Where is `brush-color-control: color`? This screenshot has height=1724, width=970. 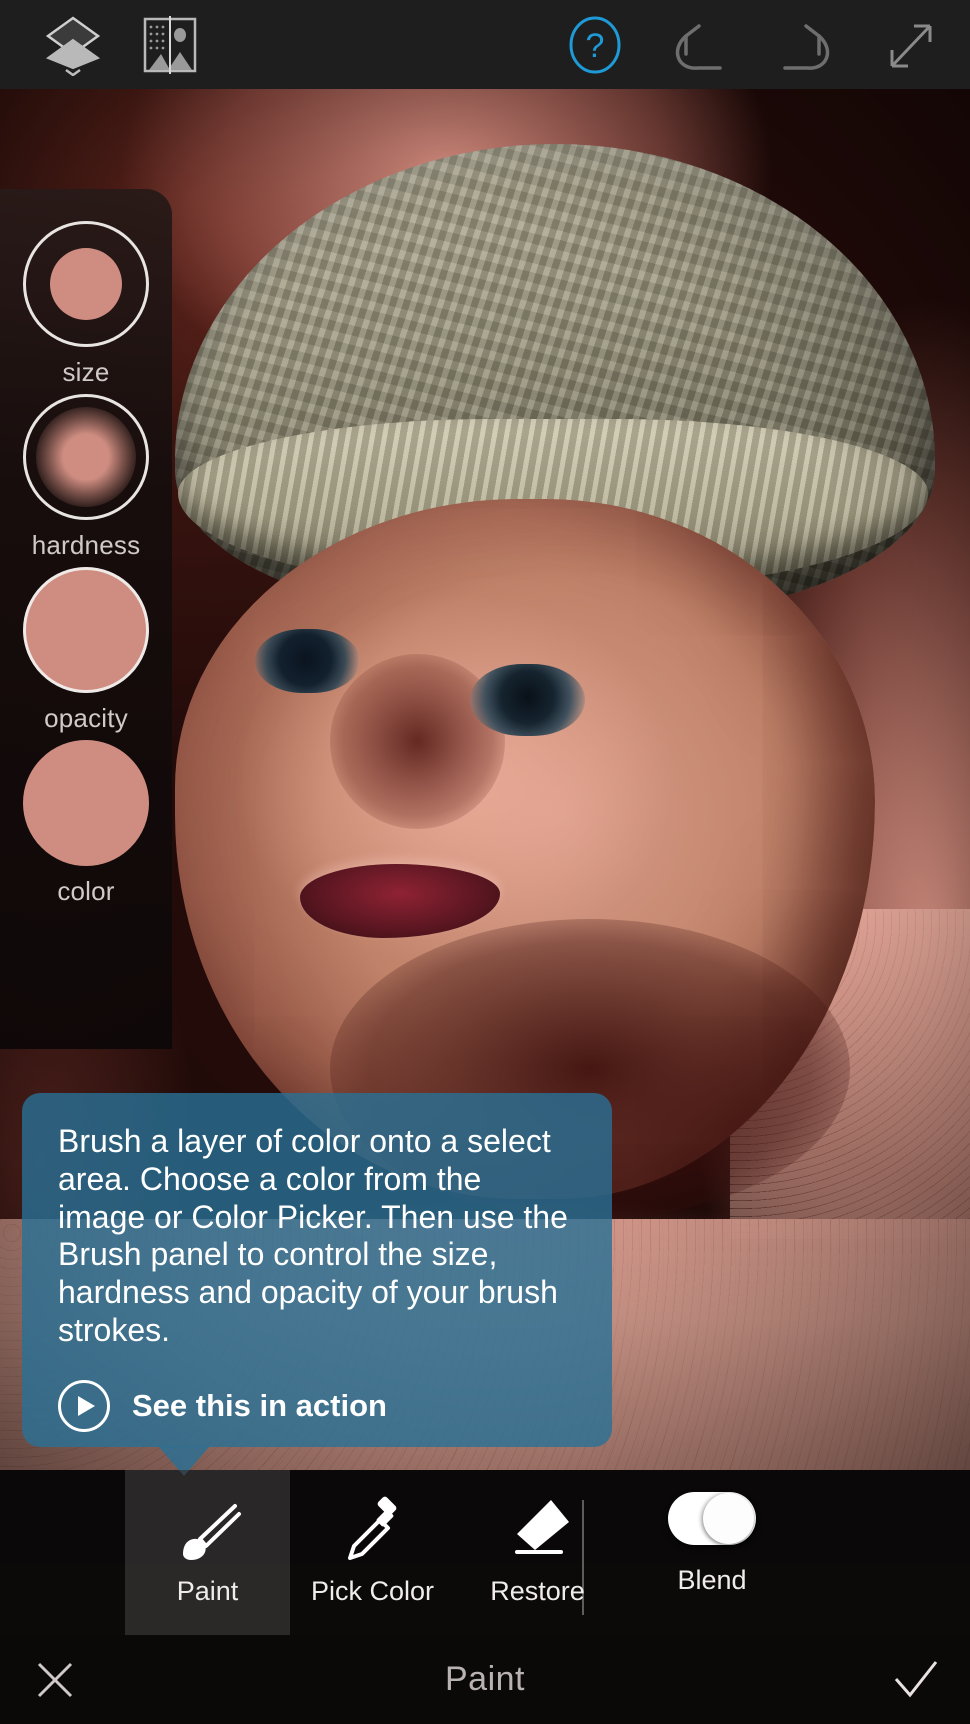
brush-color-control: color is located at coordinates (86, 823).